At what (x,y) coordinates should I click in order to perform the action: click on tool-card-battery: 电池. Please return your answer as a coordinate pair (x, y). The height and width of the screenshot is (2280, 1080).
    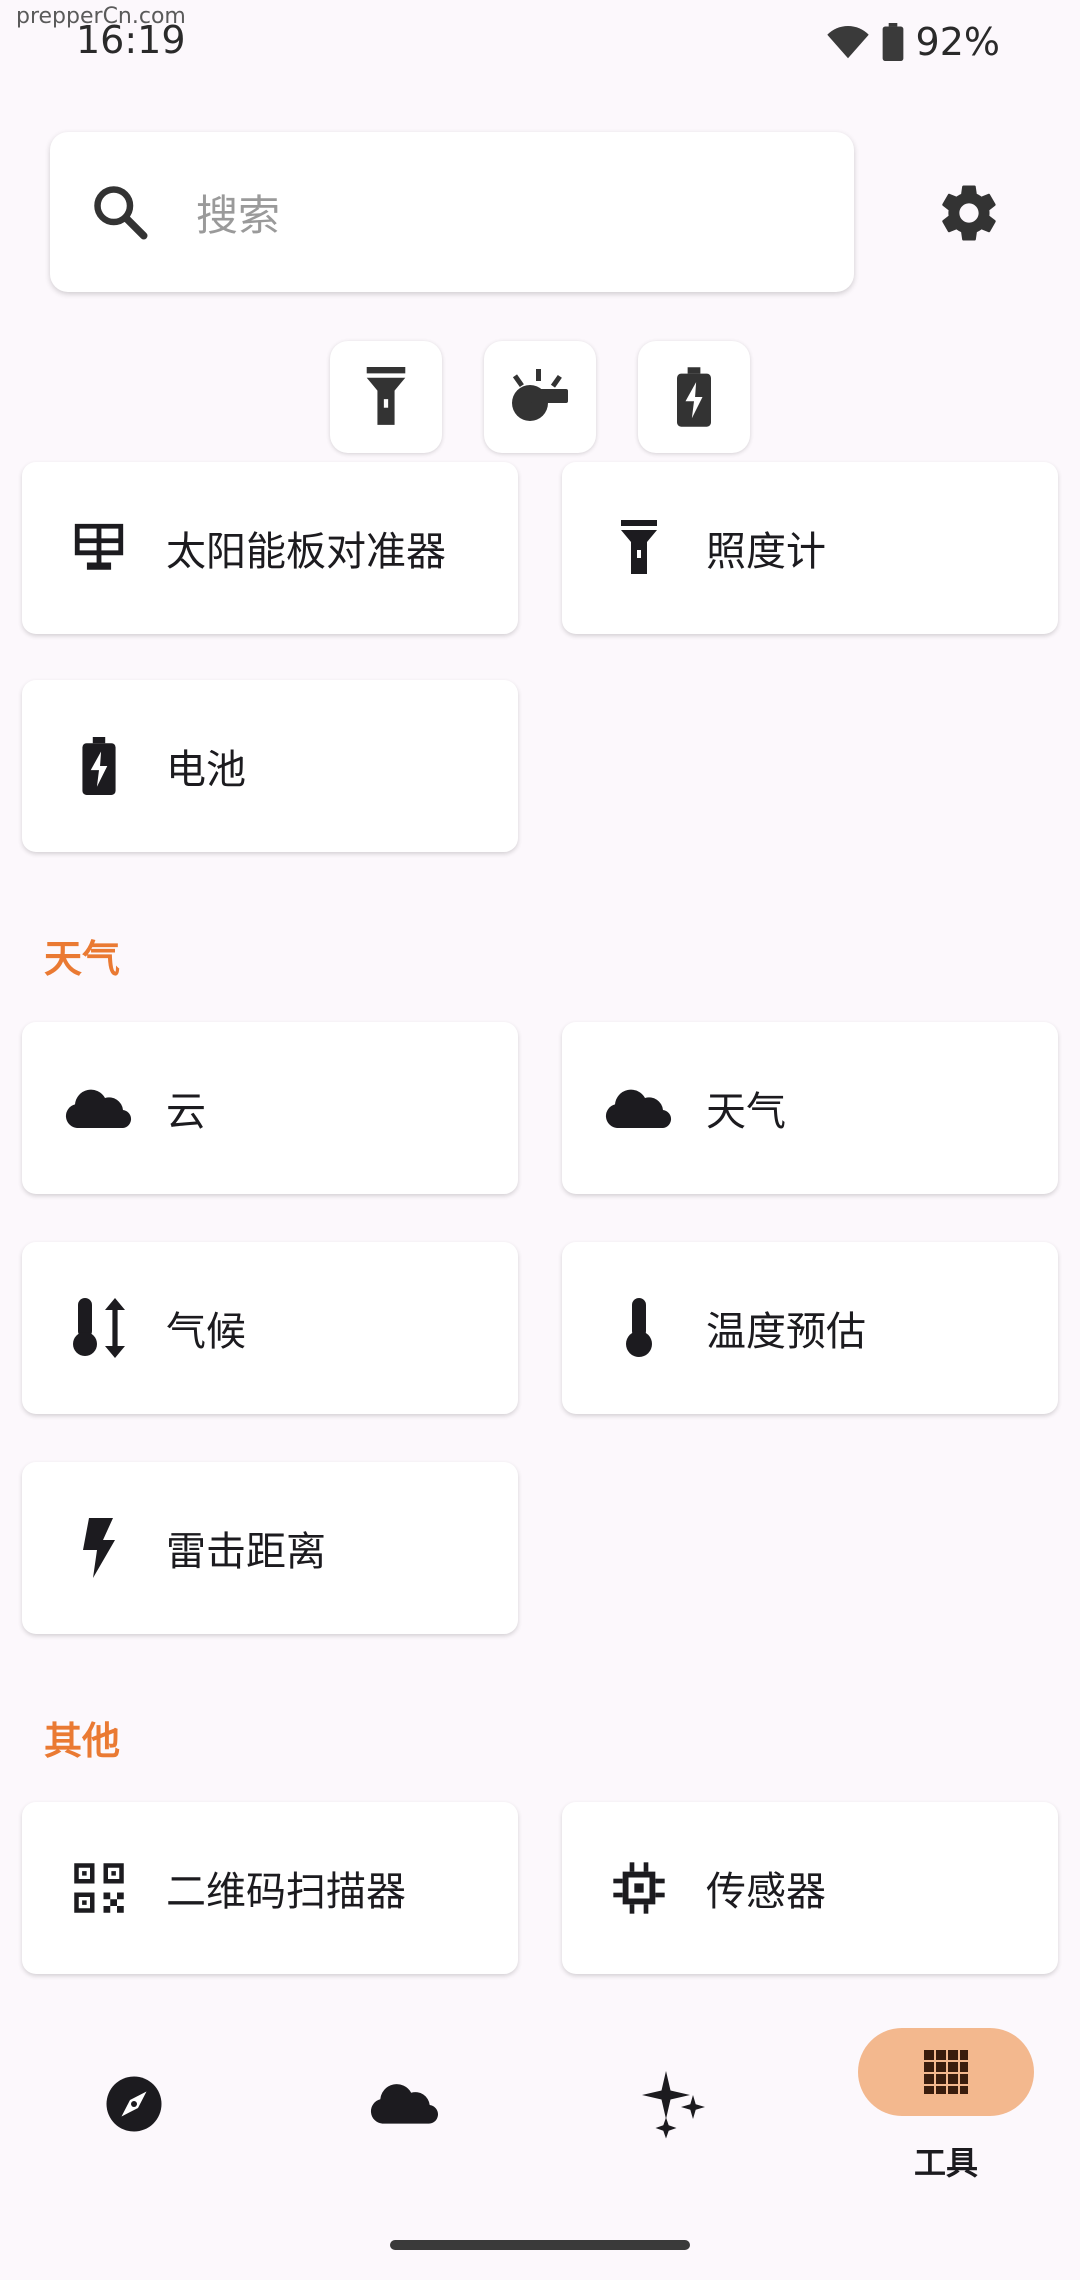
    Looking at the image, I should click on (270, 766).